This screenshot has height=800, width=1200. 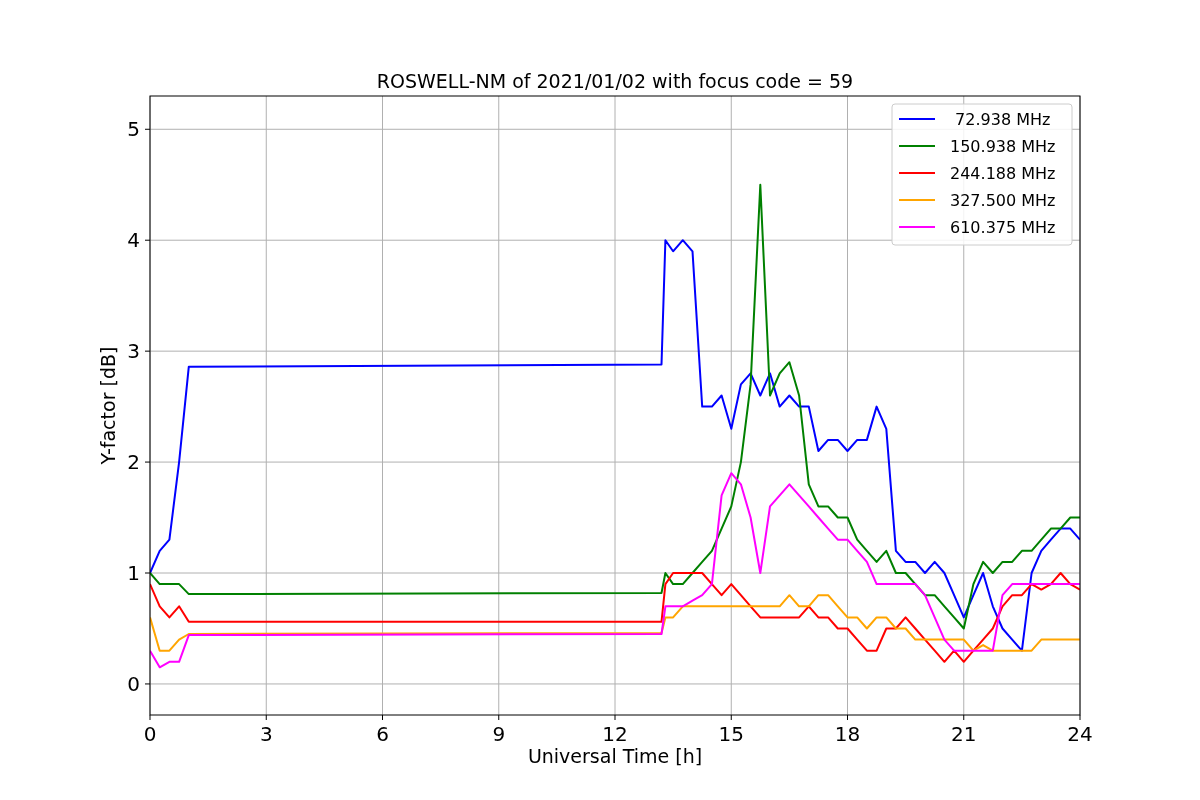 I want to click on x-tick-label: 12, so click(x=615, y=734).